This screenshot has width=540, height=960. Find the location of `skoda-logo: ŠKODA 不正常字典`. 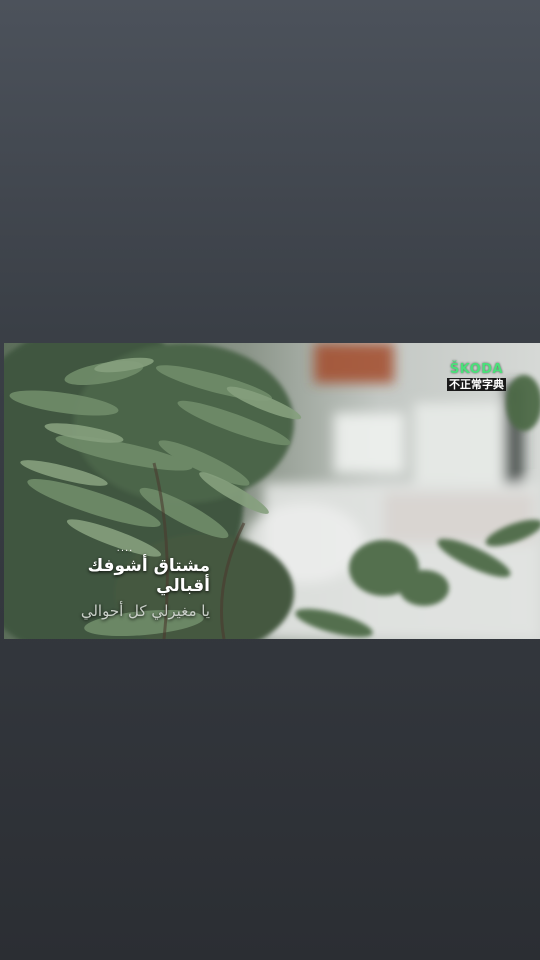

skoda-logo: ŠKODA 不正常字典 is located at coordinates (476, 377).